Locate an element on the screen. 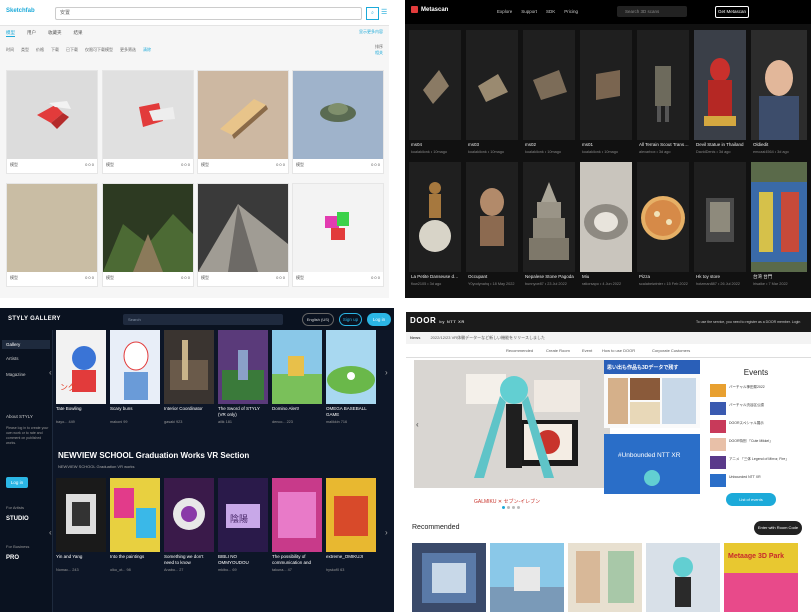 The image size is (811, 612). tab-results: 结果 is located at coordinates (78, 33).